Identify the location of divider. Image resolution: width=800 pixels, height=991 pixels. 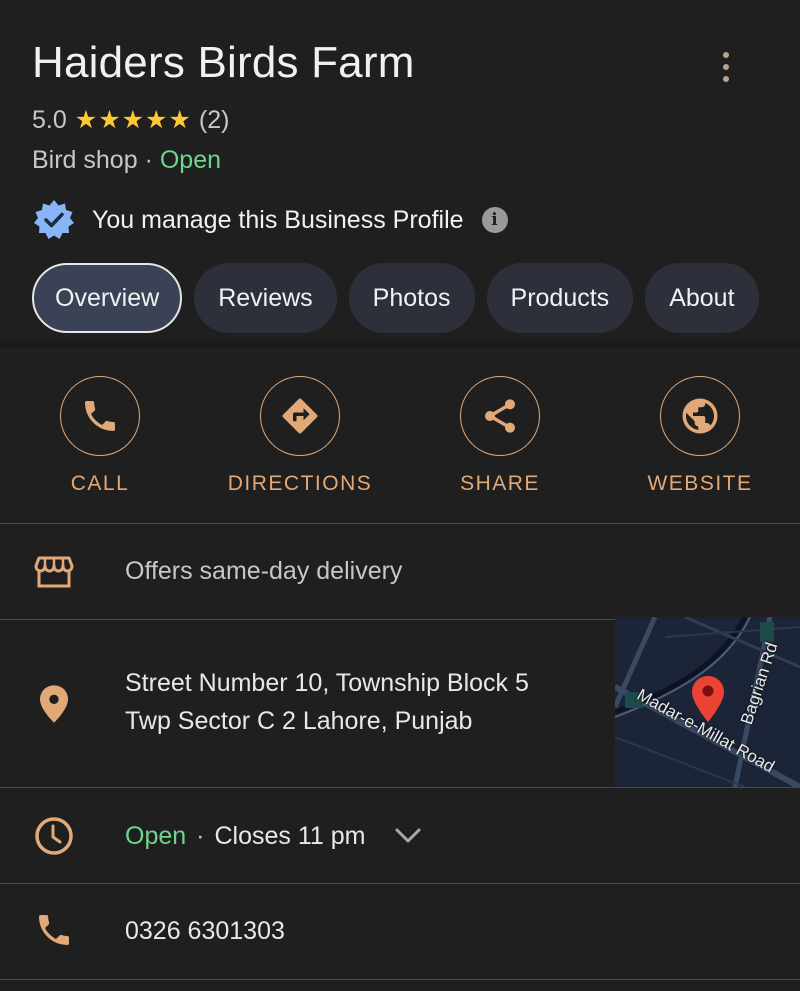
(400, 979).